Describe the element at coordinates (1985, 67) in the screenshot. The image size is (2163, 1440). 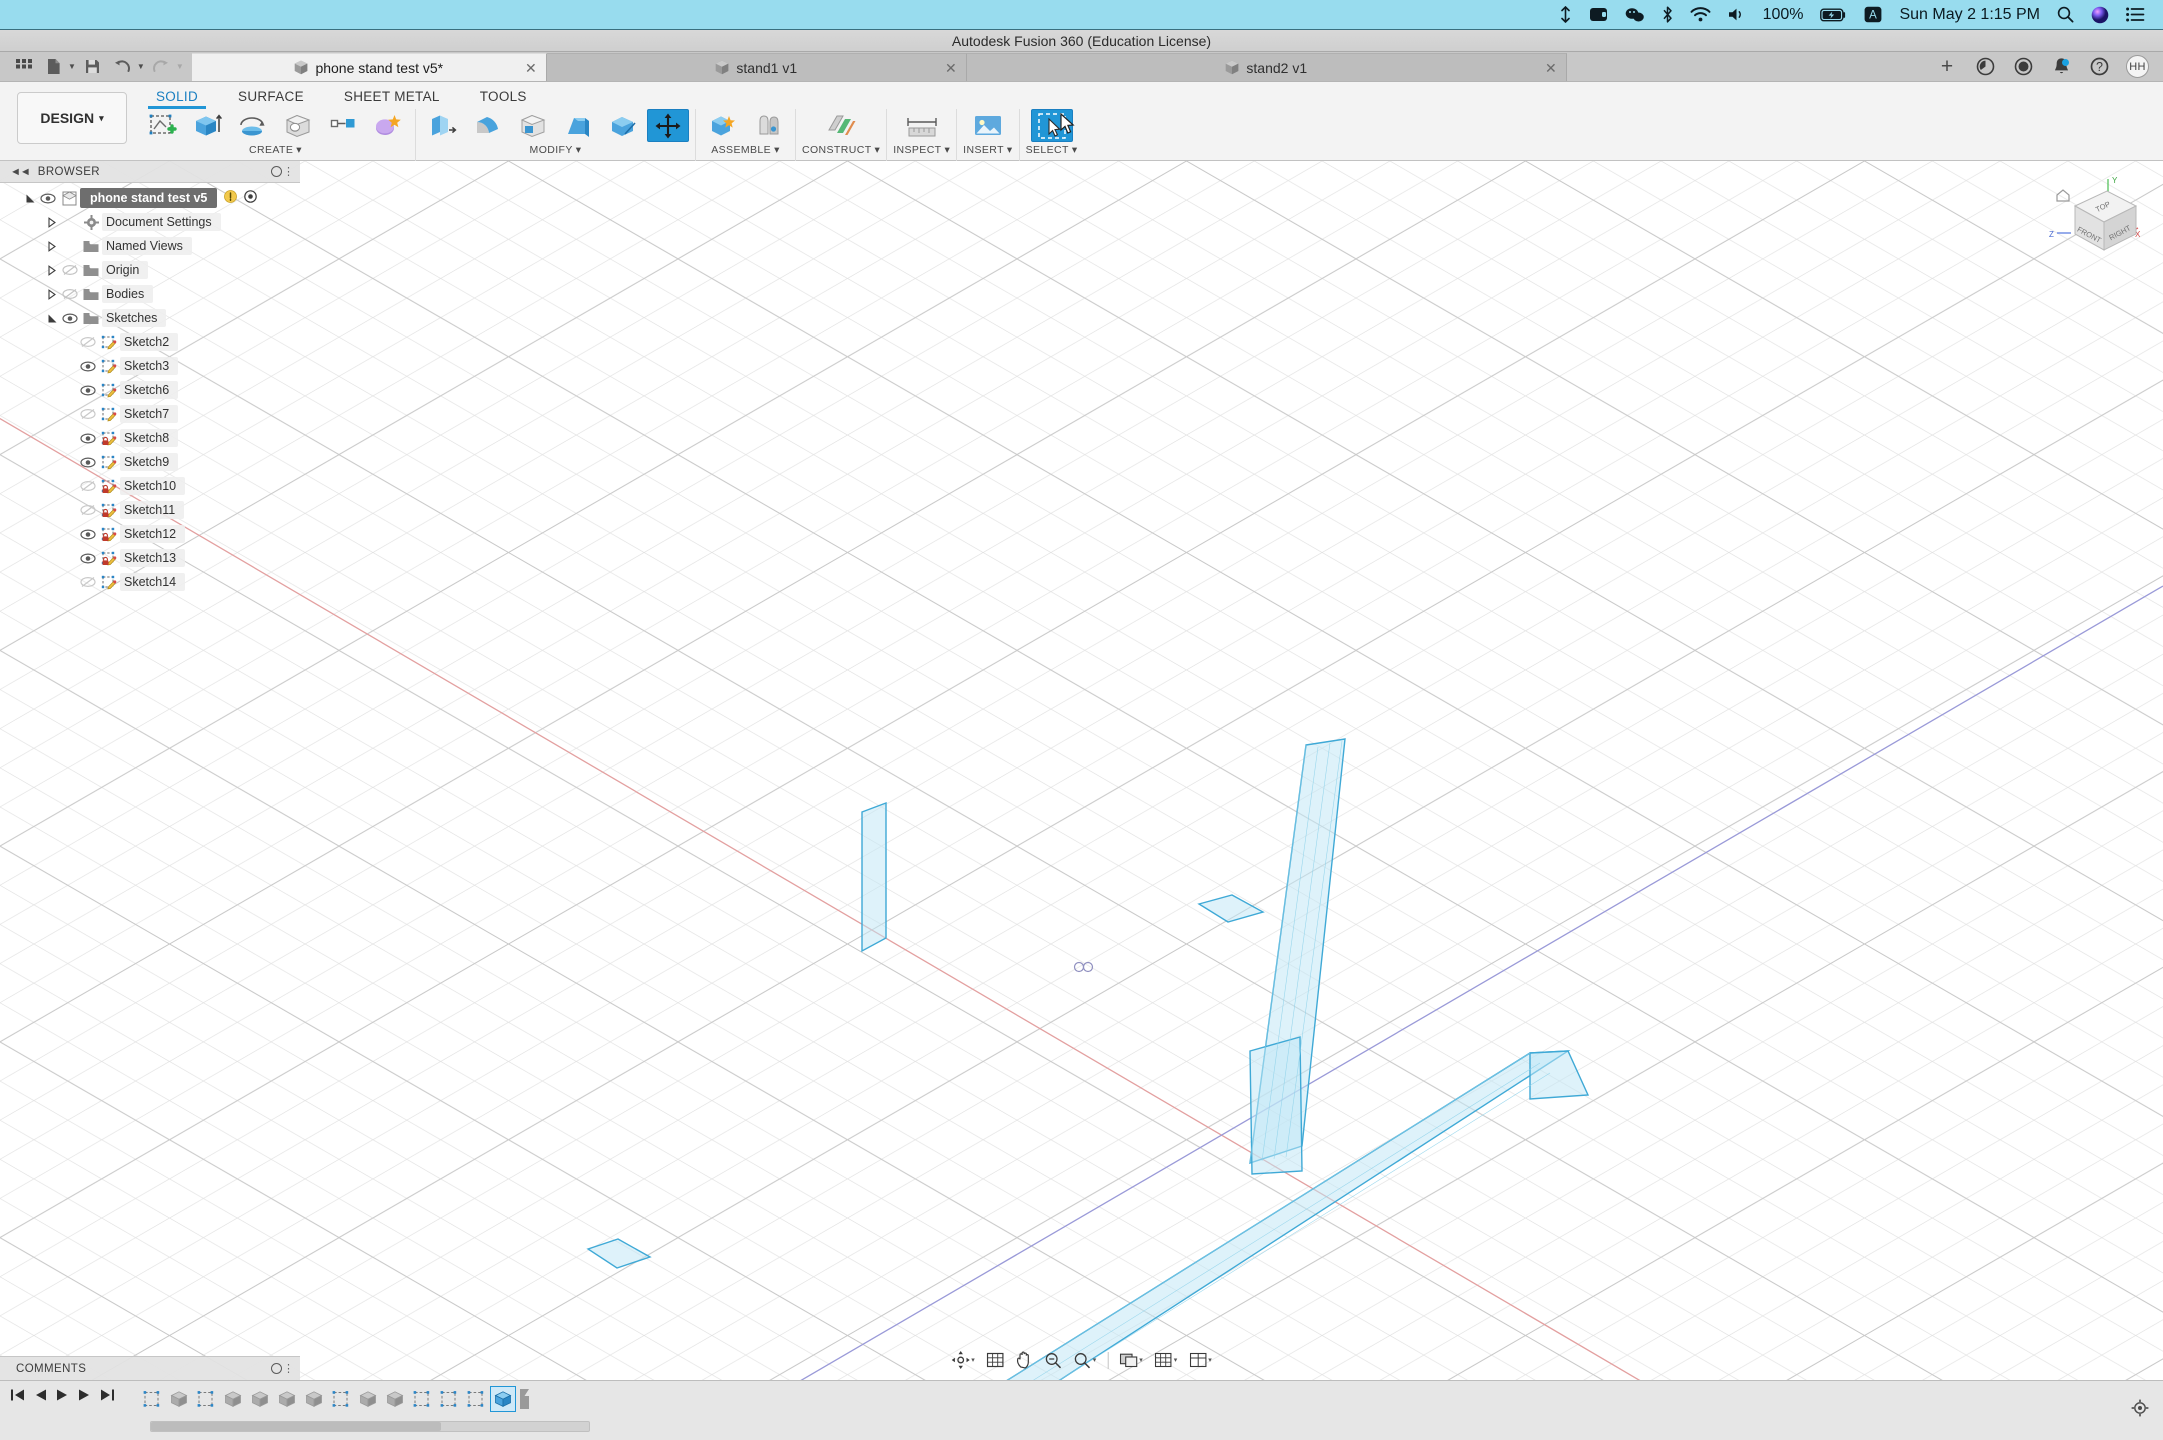
I see `job-status-icon` at that location.